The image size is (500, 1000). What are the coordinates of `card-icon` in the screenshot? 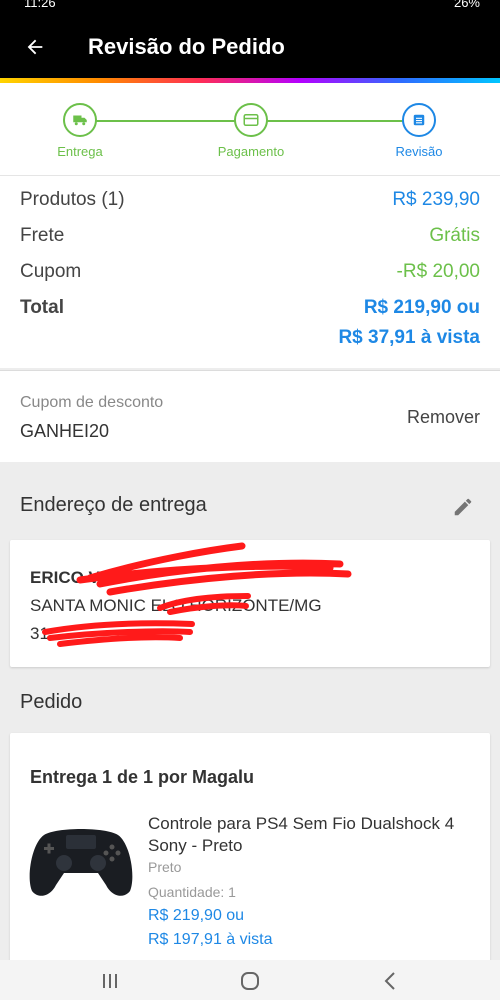 It's located at (251, 120).